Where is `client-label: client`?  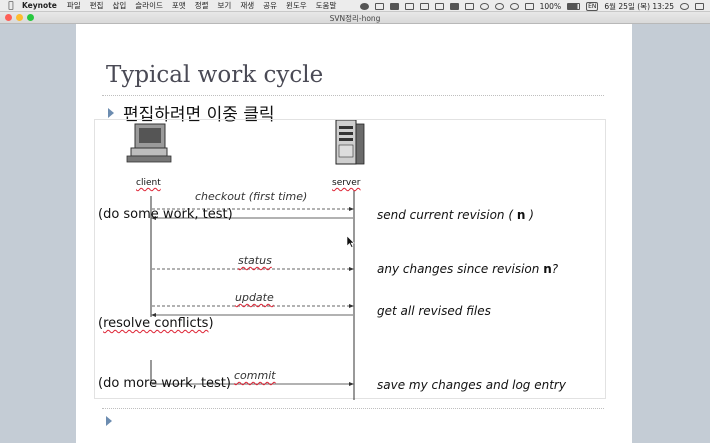
client-label: client is located at coordinates (148, 183).